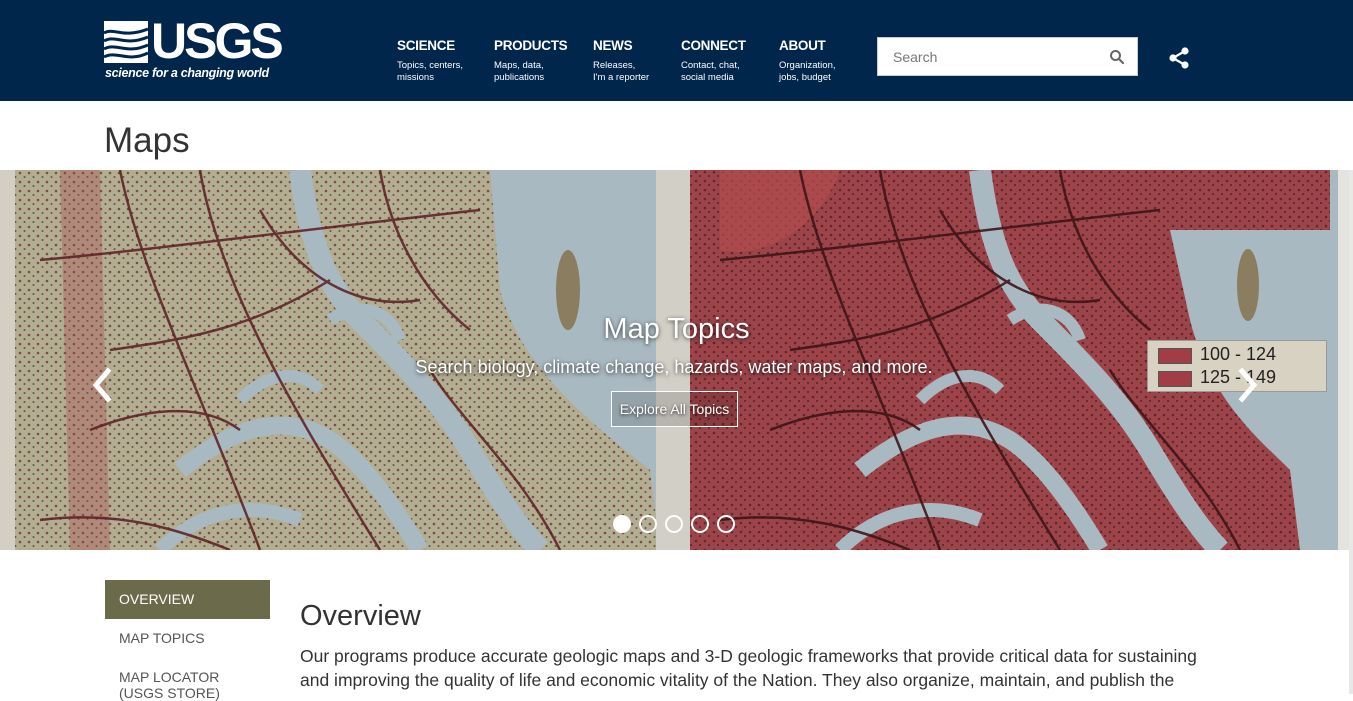 Image resolution: width=1353 pixels, height=701 pixels. What do you see at coordinates (187, 599) in the screenshot?
I see `sidebar-item-overview: OVERVIEW` at bounding box center [187, 599].